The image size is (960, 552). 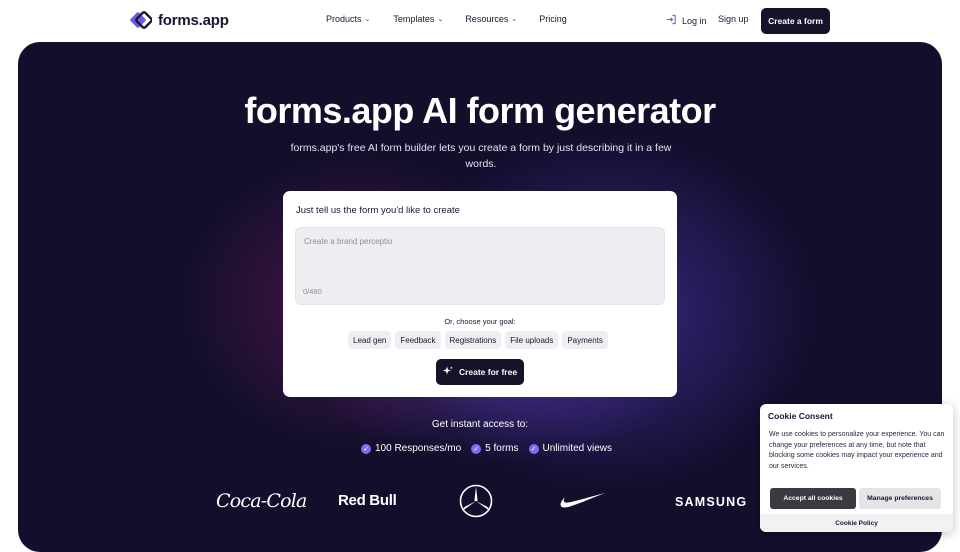 I want to click on prompt-textarea: Create a brand perceptio 0/480, so click(x=480, y=266).